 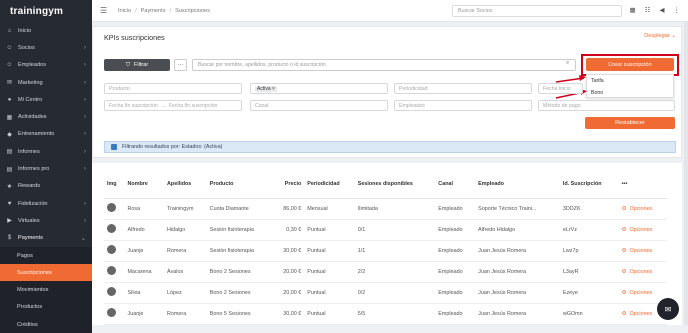 What do you see at coordinates (32, 65) in the screenshot?
I see `sidebar-item-label: Empleados` at bounding box center [32, 65].